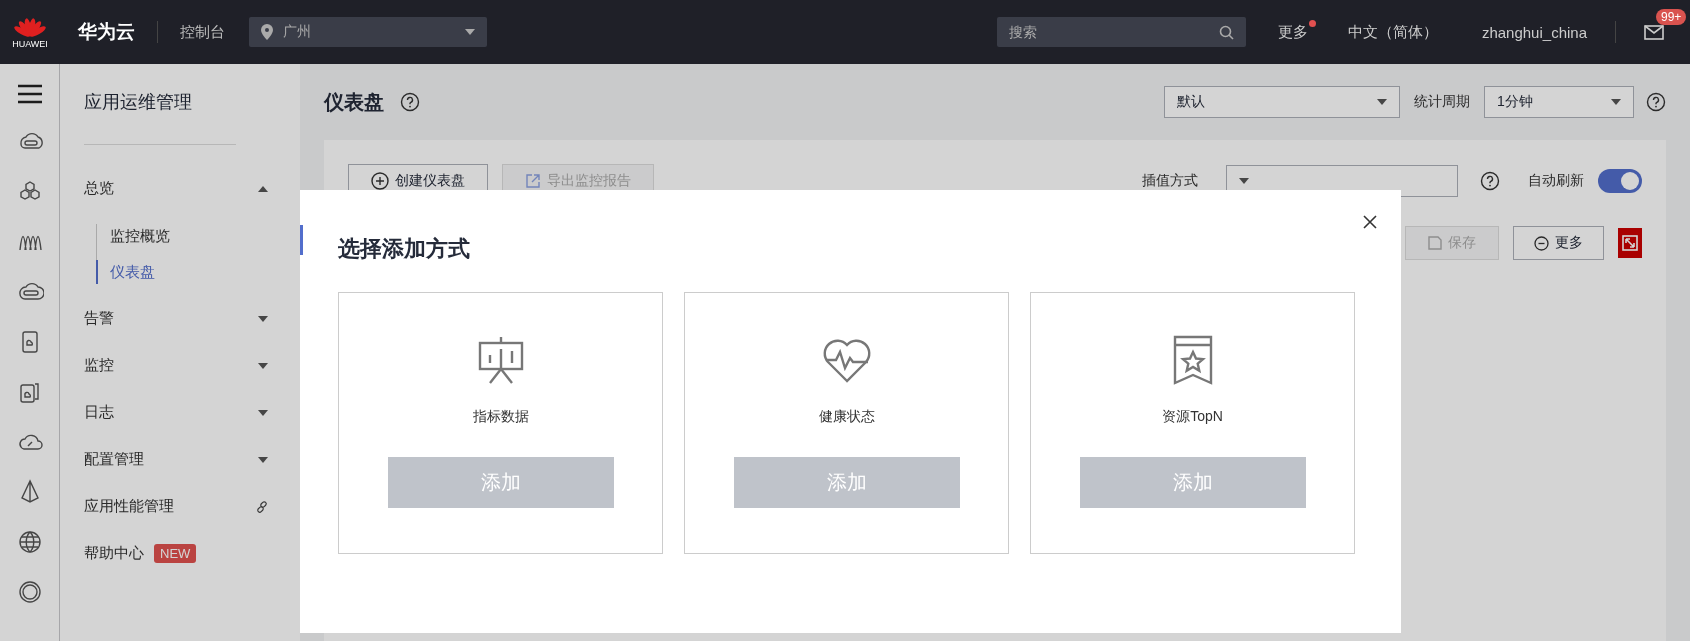  What do you see at coordinates (192, 188) in the screenshot?
I see `nav-group: 总览` at bounding box center [192, 188].